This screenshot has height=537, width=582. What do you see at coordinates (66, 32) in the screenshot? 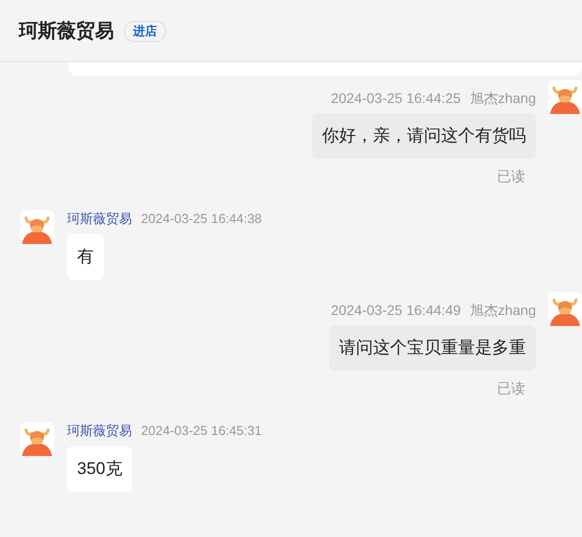
I see `shop-title: 珂斯薇贸易` at bounding box center [66, 32].